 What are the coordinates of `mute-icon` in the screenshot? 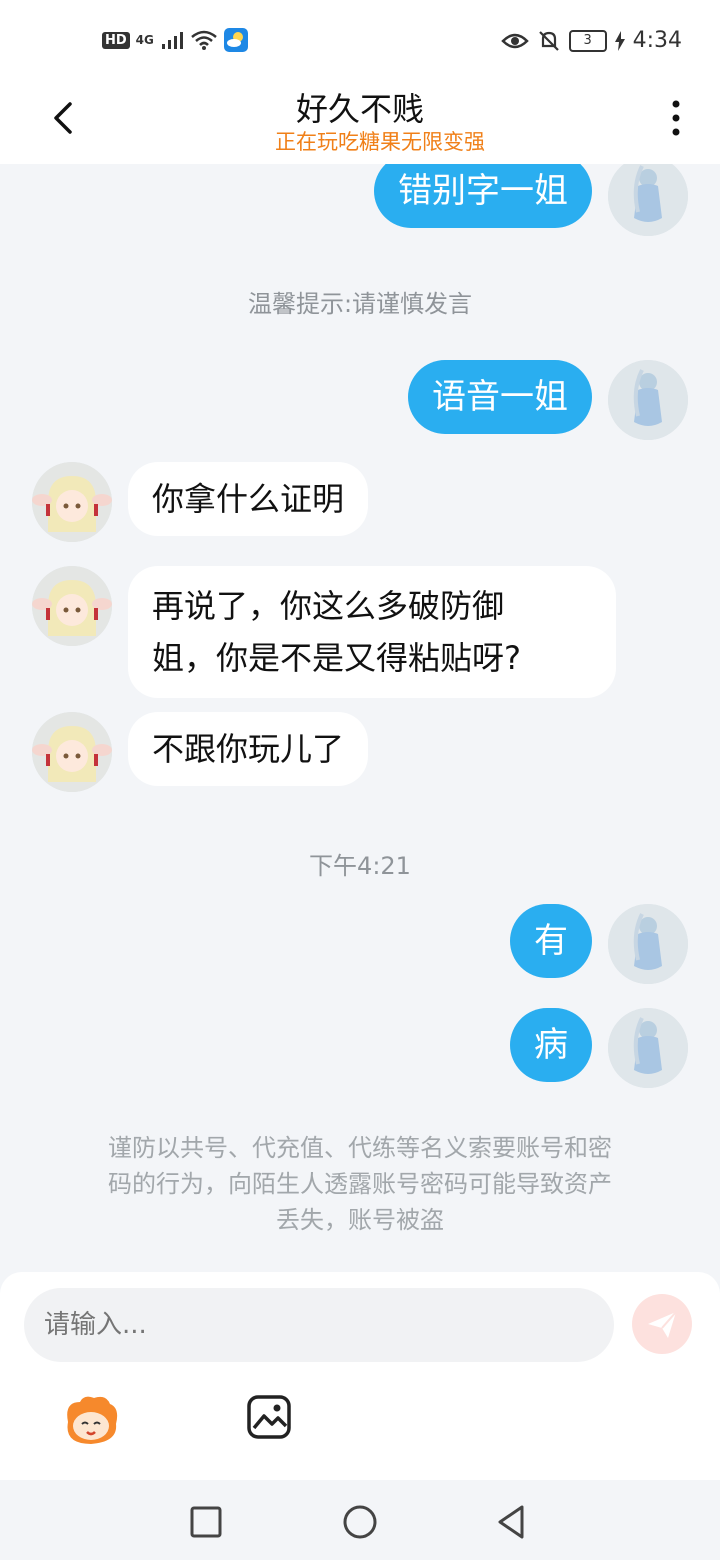 It's located at (548, 40).